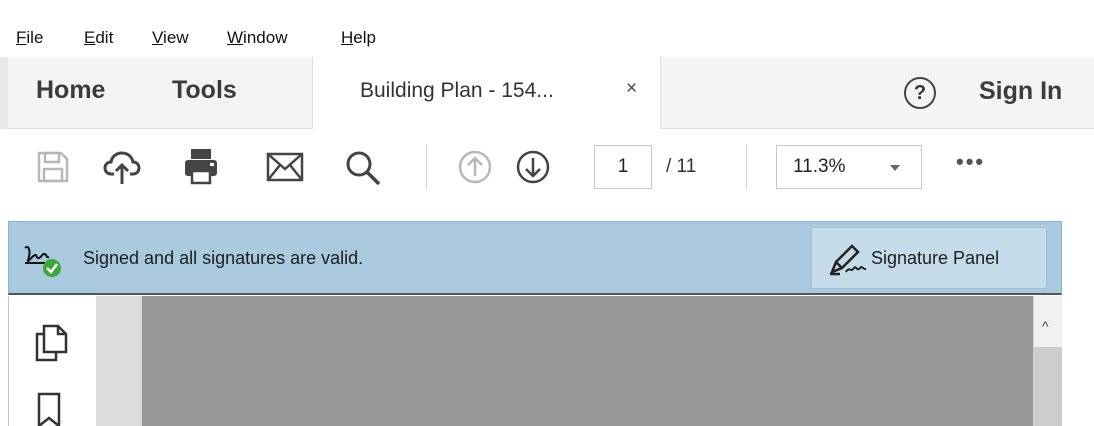 This screenshot has width=1094, height=426. Describe the element at coordinates (70, 90) in the screenshot. I see `tab-home: Home` at that location.